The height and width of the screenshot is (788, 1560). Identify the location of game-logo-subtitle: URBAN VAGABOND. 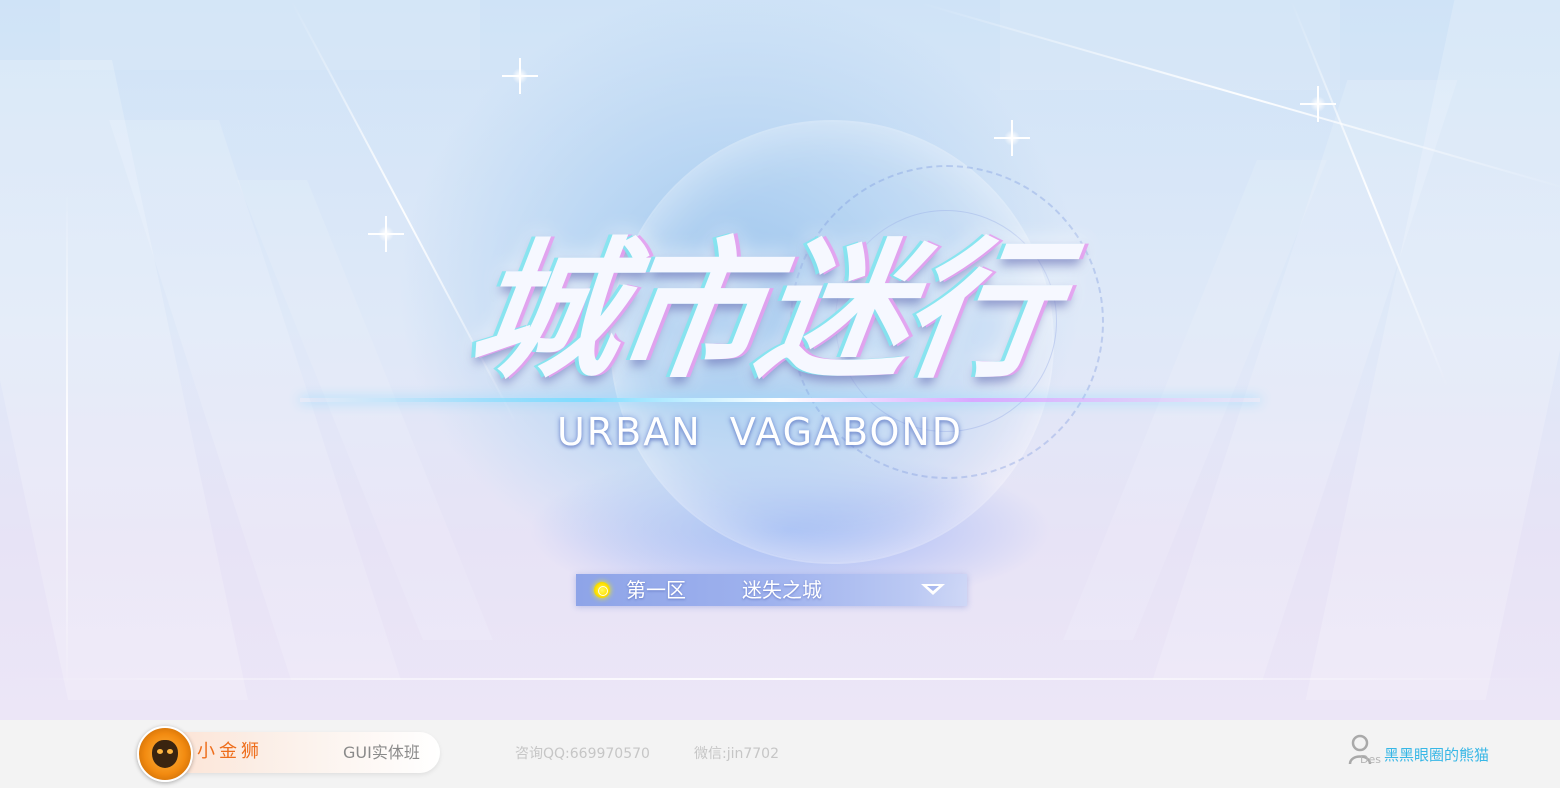
(760, 432).